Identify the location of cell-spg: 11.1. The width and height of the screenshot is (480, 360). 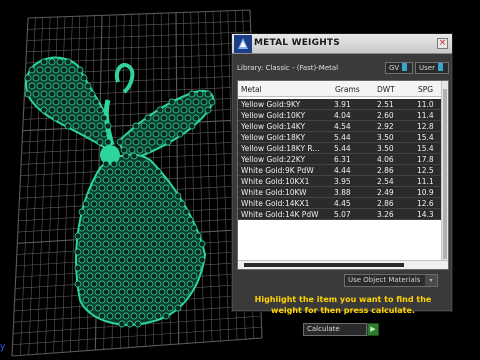
(425, 181).